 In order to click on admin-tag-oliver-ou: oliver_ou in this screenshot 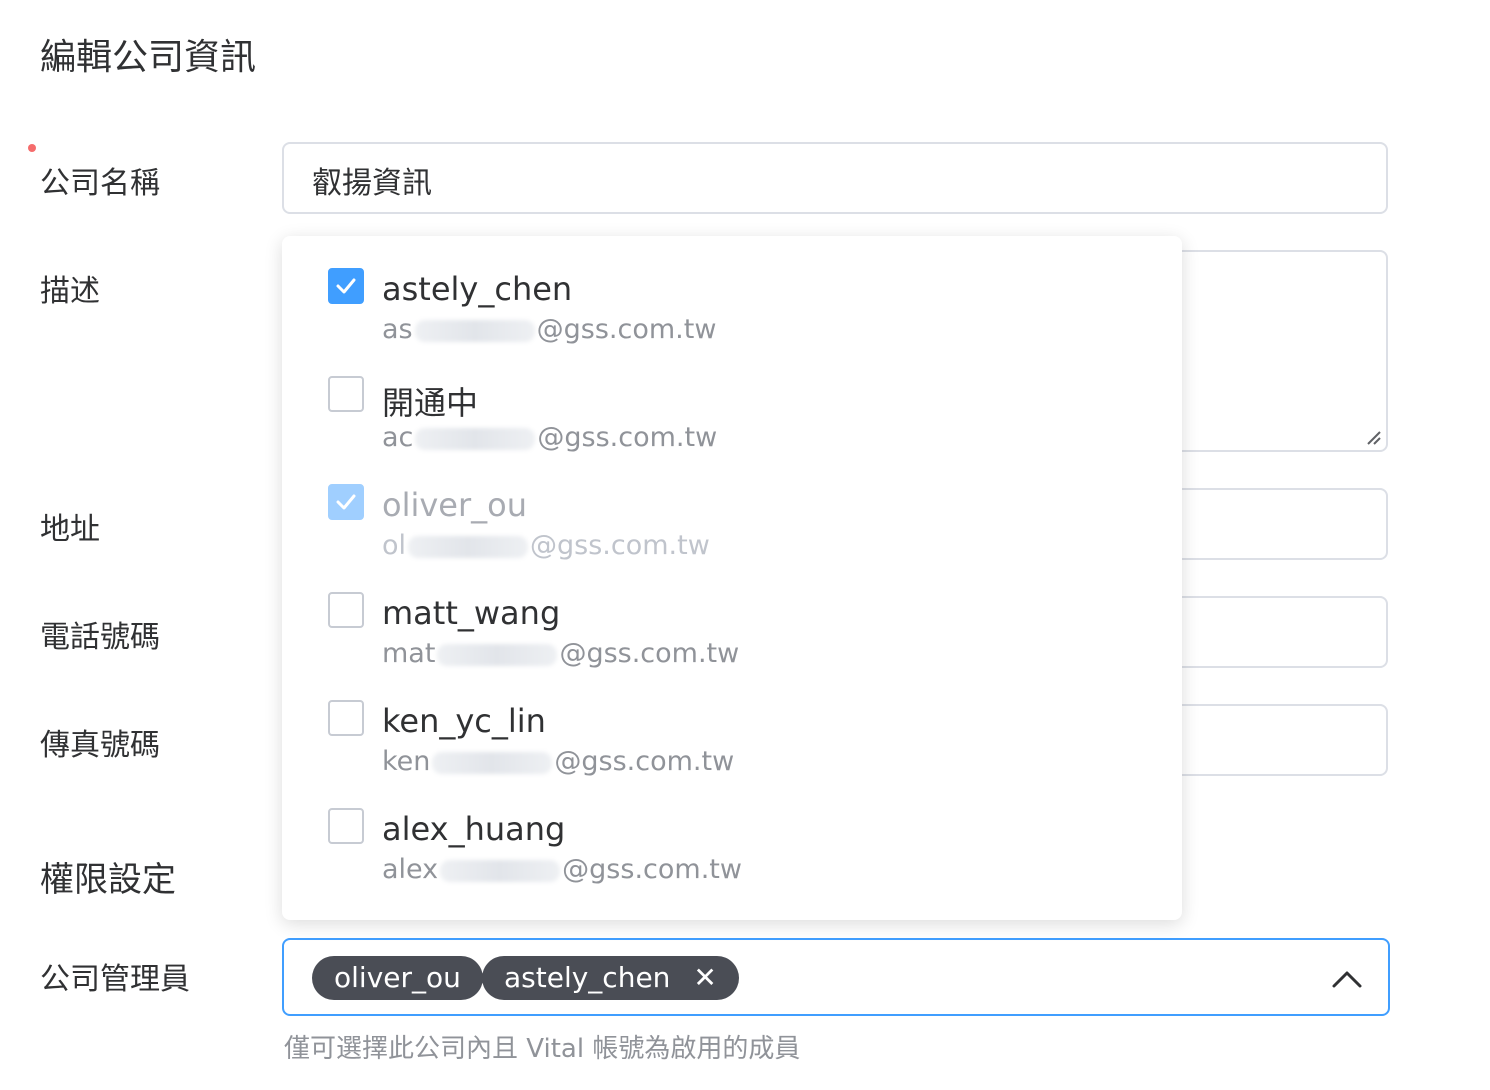, I will do `click(397, 978)`.